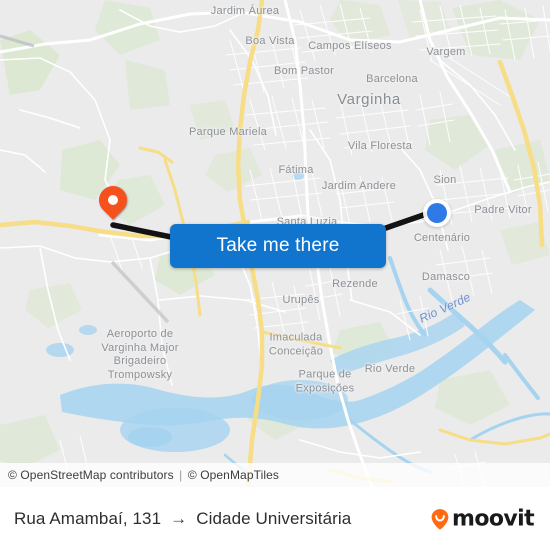 Image resolution: width=550 pixels, height=550 pixels. What do you see at coordinates (179, 518) in the screenshot?
I see `arrow-right-icon: →` at bounding box center [179, 518].